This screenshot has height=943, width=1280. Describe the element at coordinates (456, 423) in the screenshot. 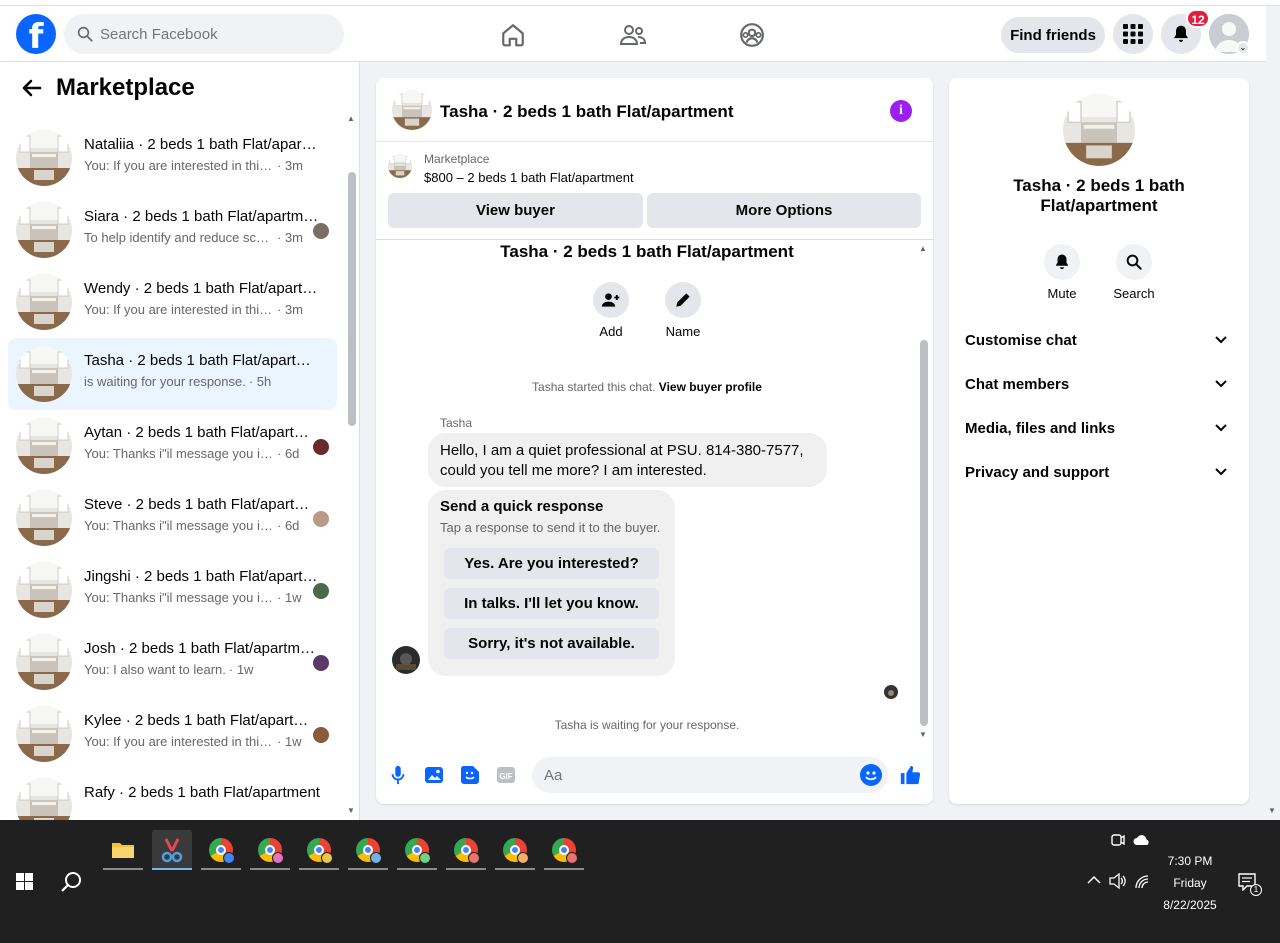

I see `sender-name: Tasha` at that location.